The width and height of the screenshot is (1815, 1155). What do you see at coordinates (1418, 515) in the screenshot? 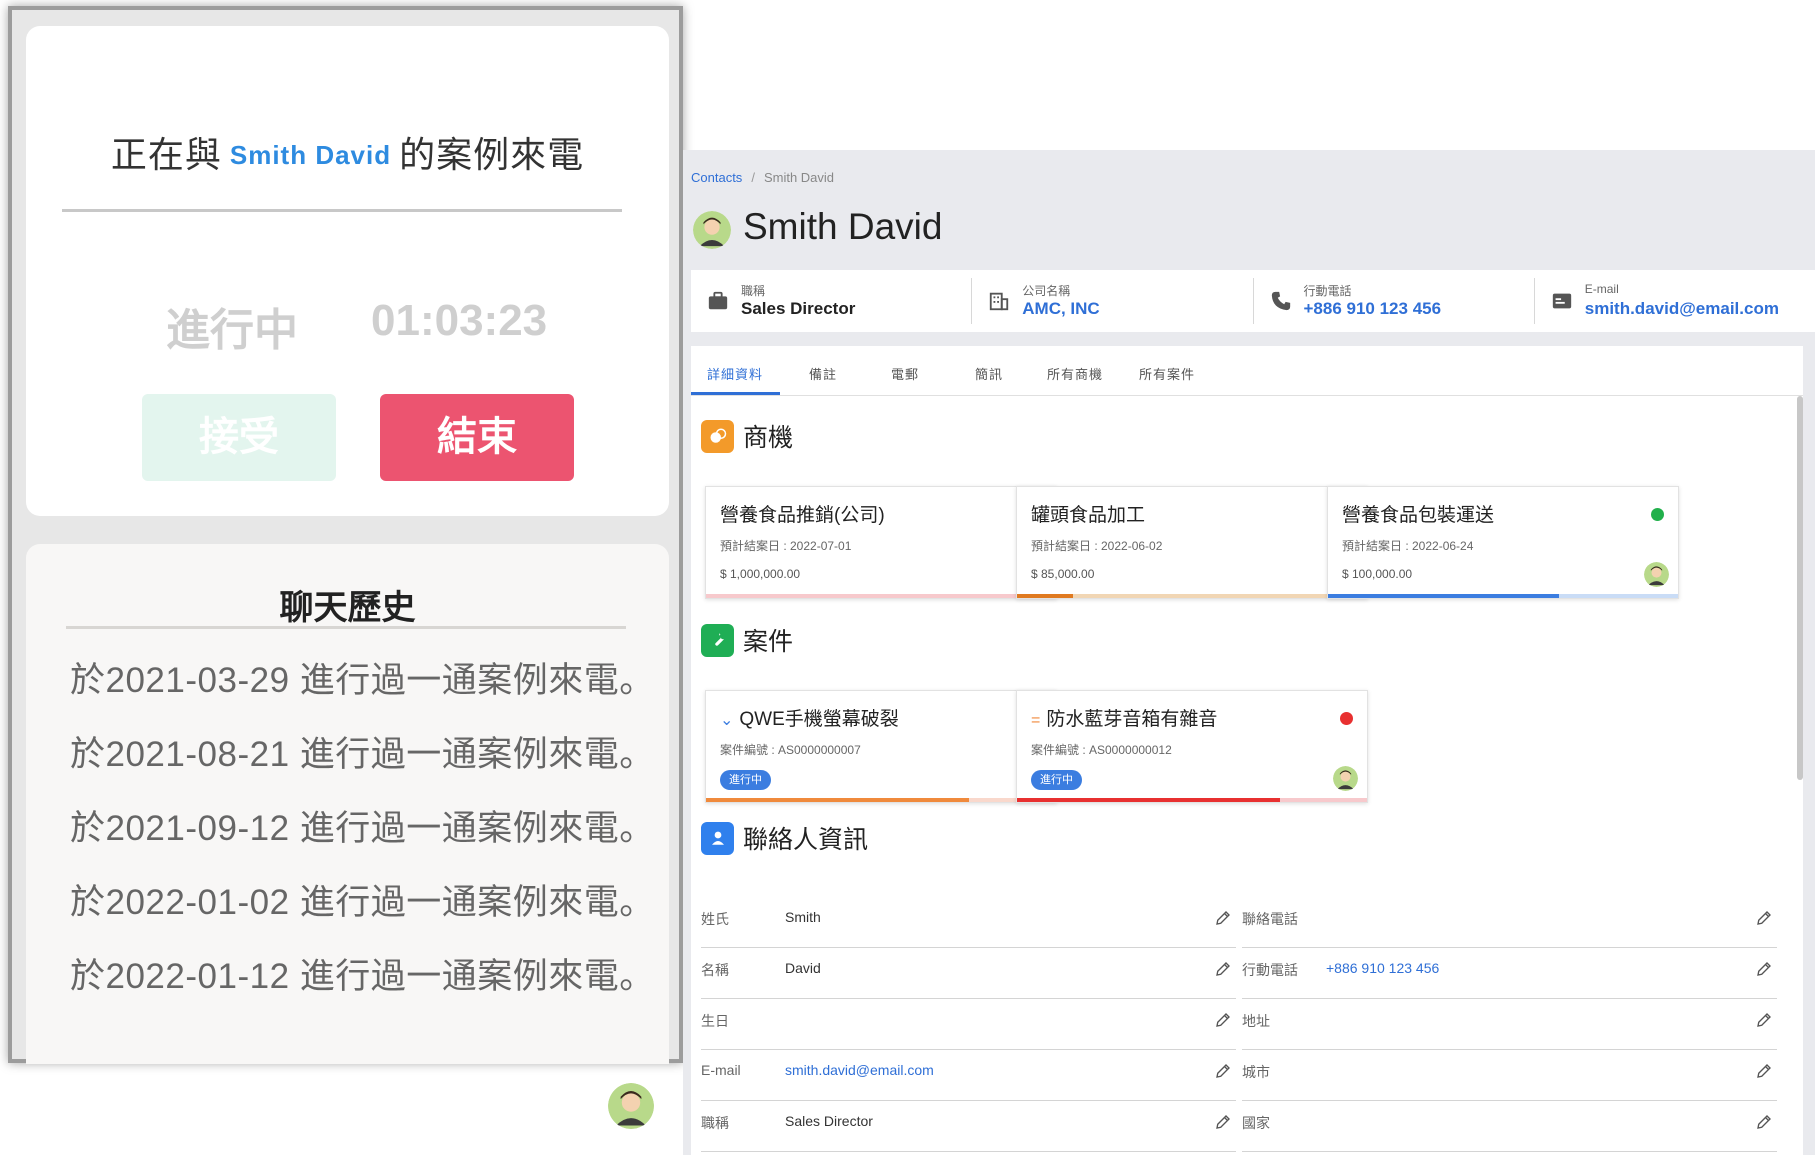
I see `opportunity-title: 營養食品包裝運送` at bounding box center [1418, 515].